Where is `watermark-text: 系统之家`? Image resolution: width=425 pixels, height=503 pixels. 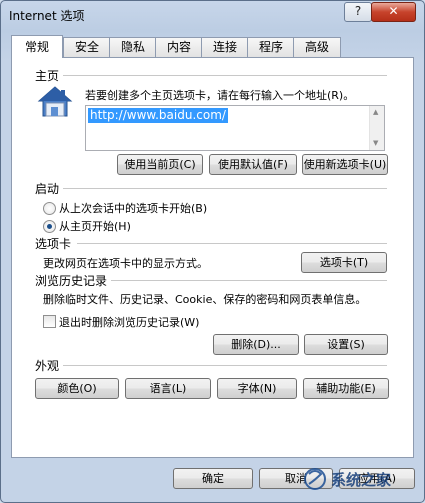
watermark-text: 系统之家 is located at coordinates (361, 480).